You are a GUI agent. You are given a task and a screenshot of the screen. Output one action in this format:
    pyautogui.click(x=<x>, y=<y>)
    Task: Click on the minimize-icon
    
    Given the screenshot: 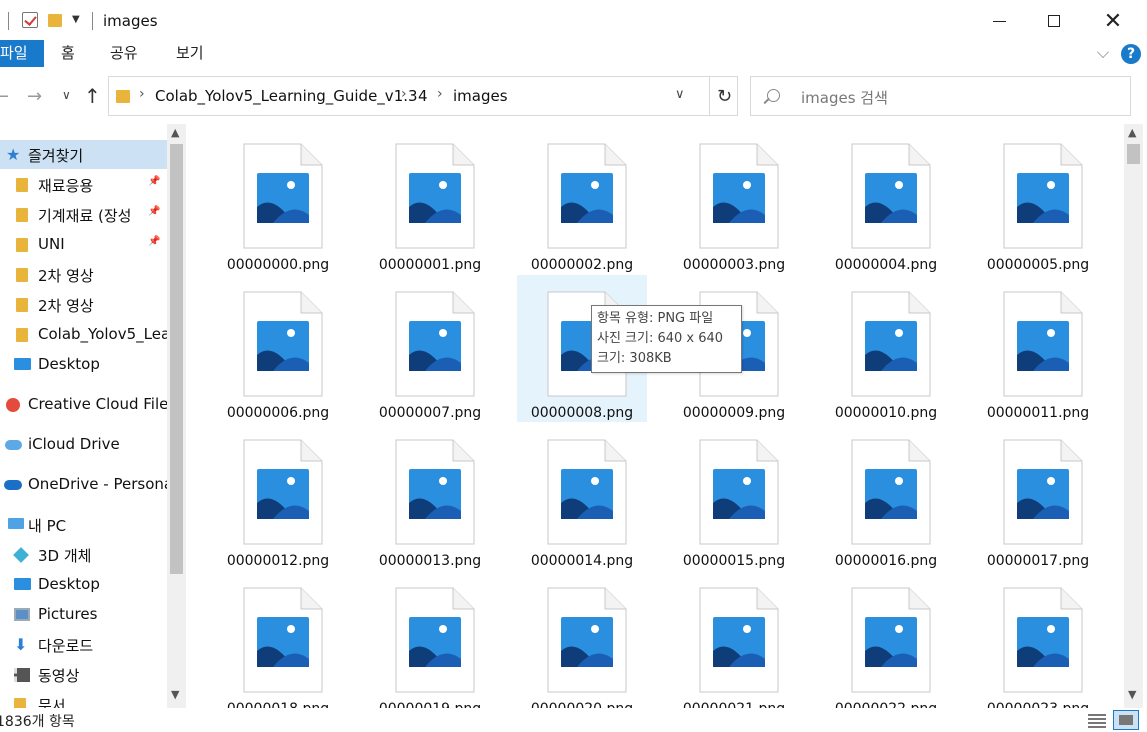 What is the action you would take?
    pyautogui.click(x=999, y=21)
    